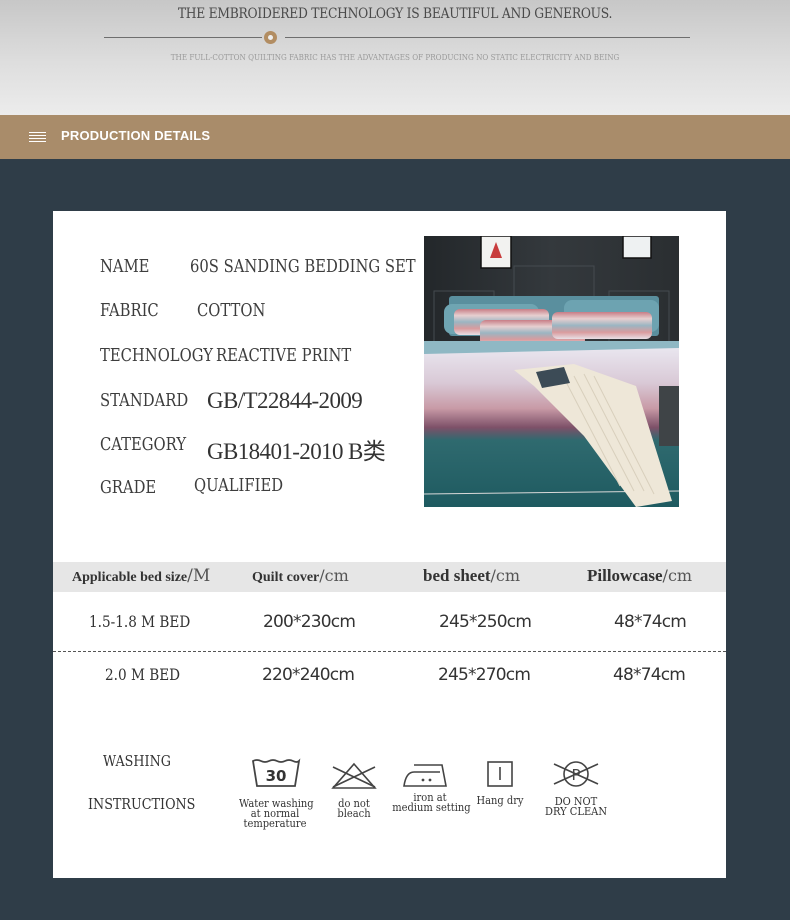  Describe the element at coordinates (136, 135) in the screenshot. I see `section-title: PRODUCTION DETAILS` at that location.